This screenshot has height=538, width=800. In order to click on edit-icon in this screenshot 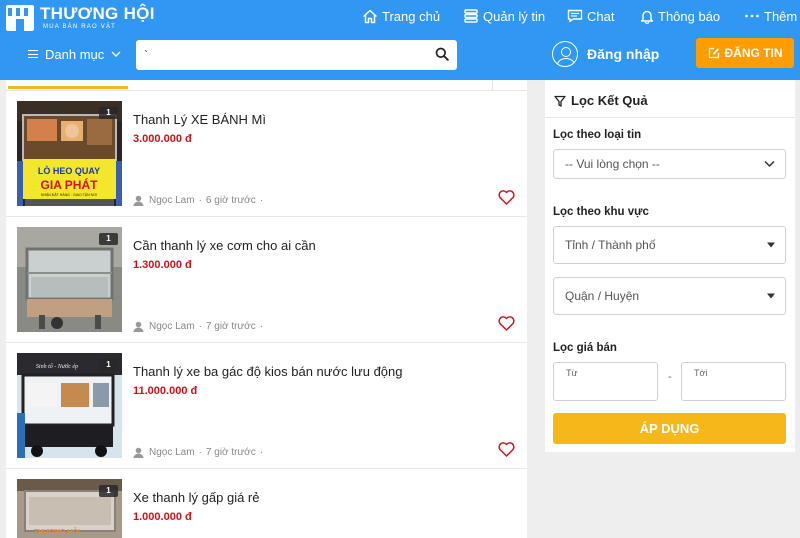, I will do `click(713, 53)`.